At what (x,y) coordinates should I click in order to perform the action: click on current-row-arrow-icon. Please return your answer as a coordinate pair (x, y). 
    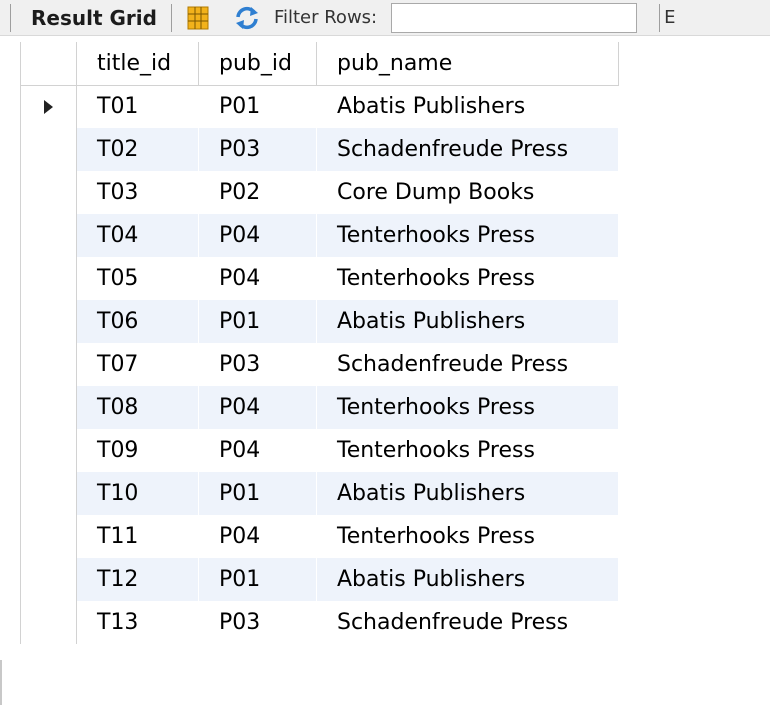
    Looking at the image, I should click on (48, 107).